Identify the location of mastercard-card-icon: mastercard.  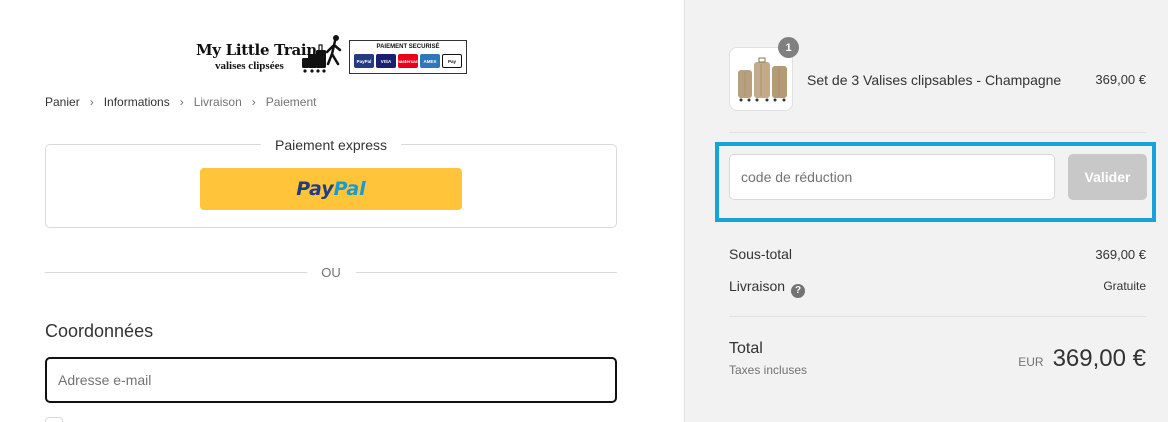
(408, 61).